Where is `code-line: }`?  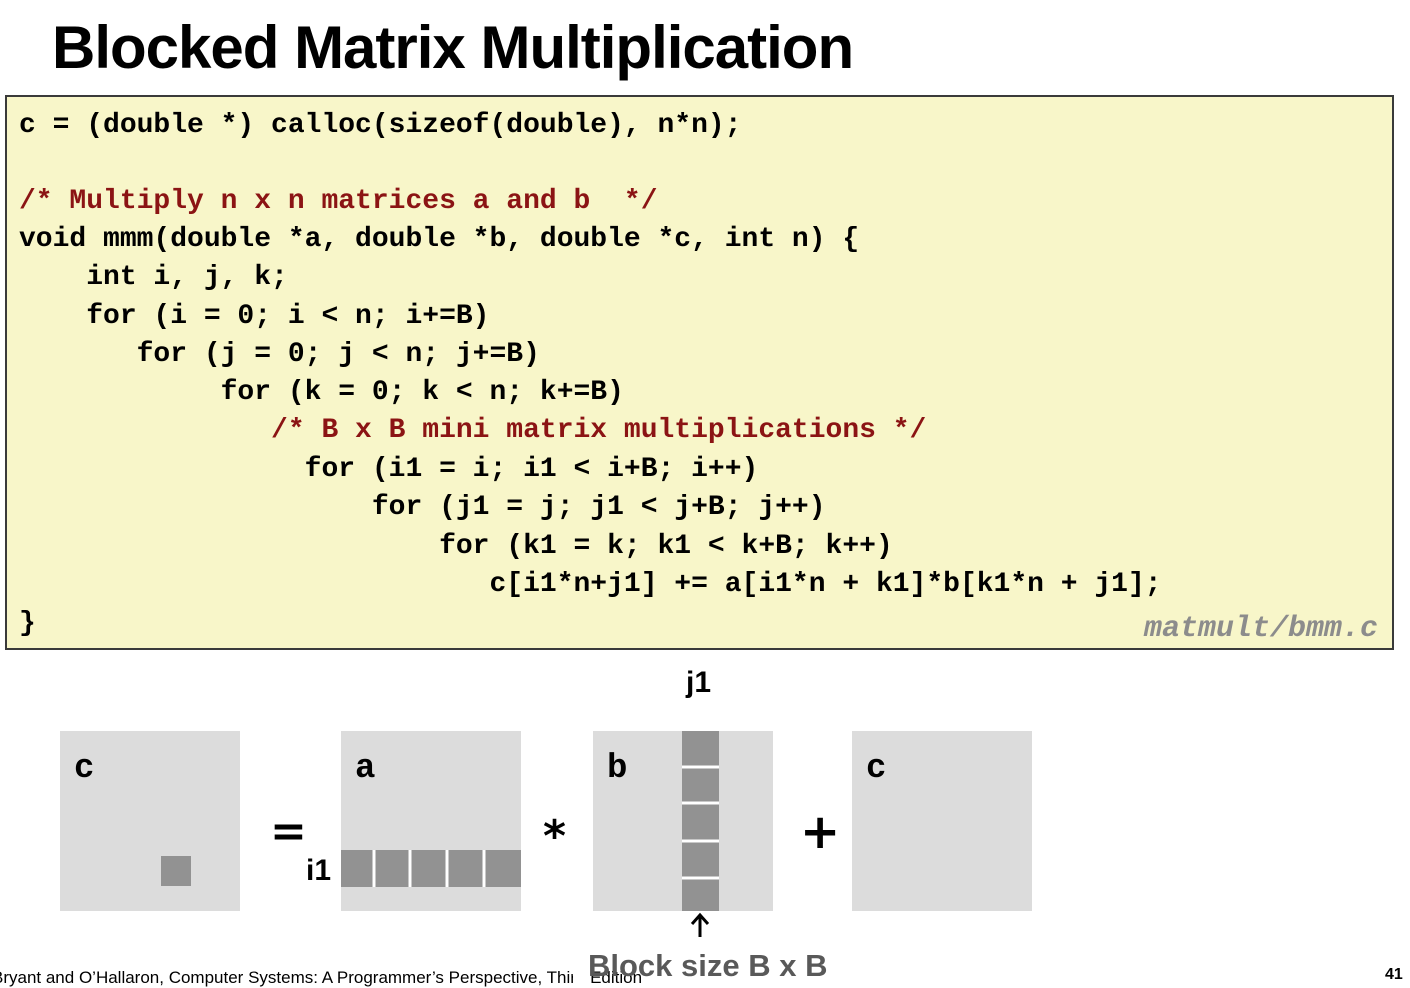
code-line: } is located at coordinates (27, 623).